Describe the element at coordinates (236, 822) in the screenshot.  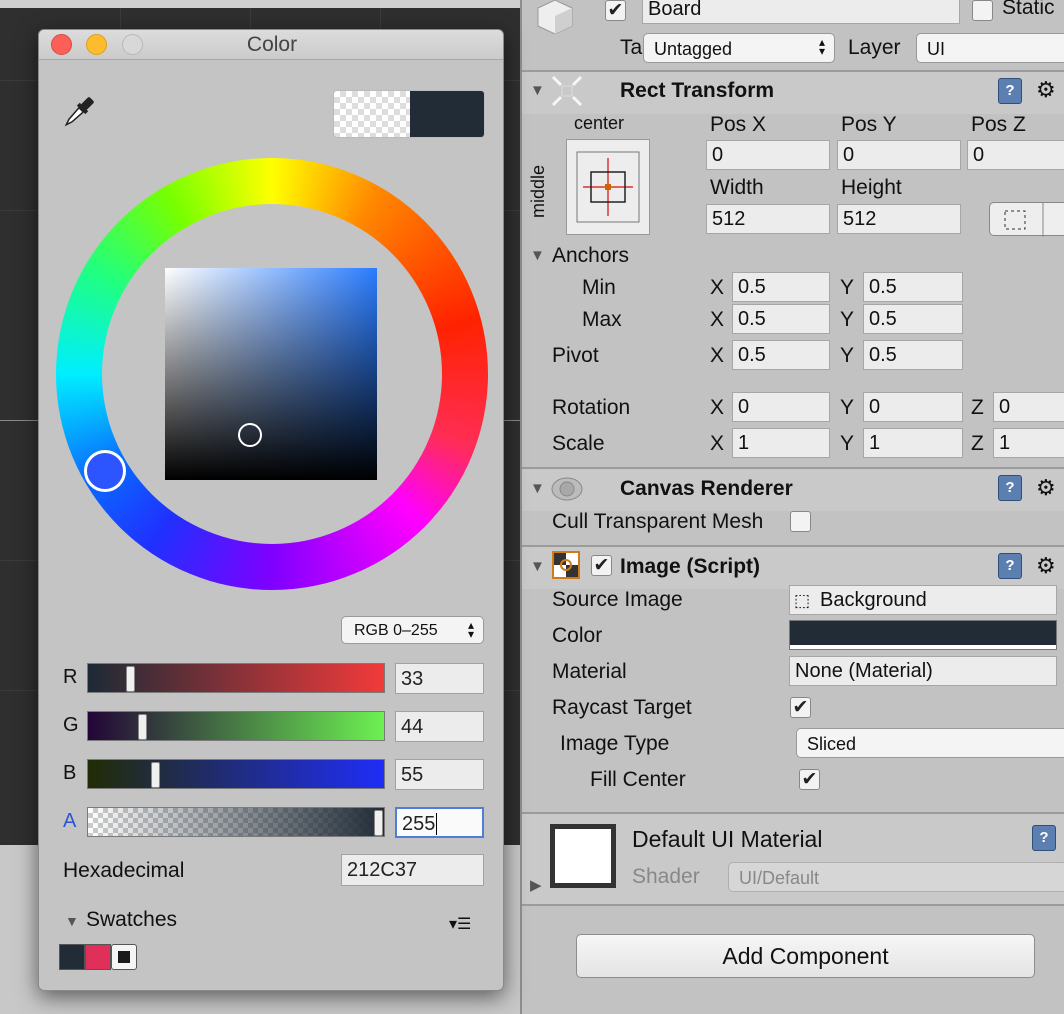
I see `alpha-slider` at that location.